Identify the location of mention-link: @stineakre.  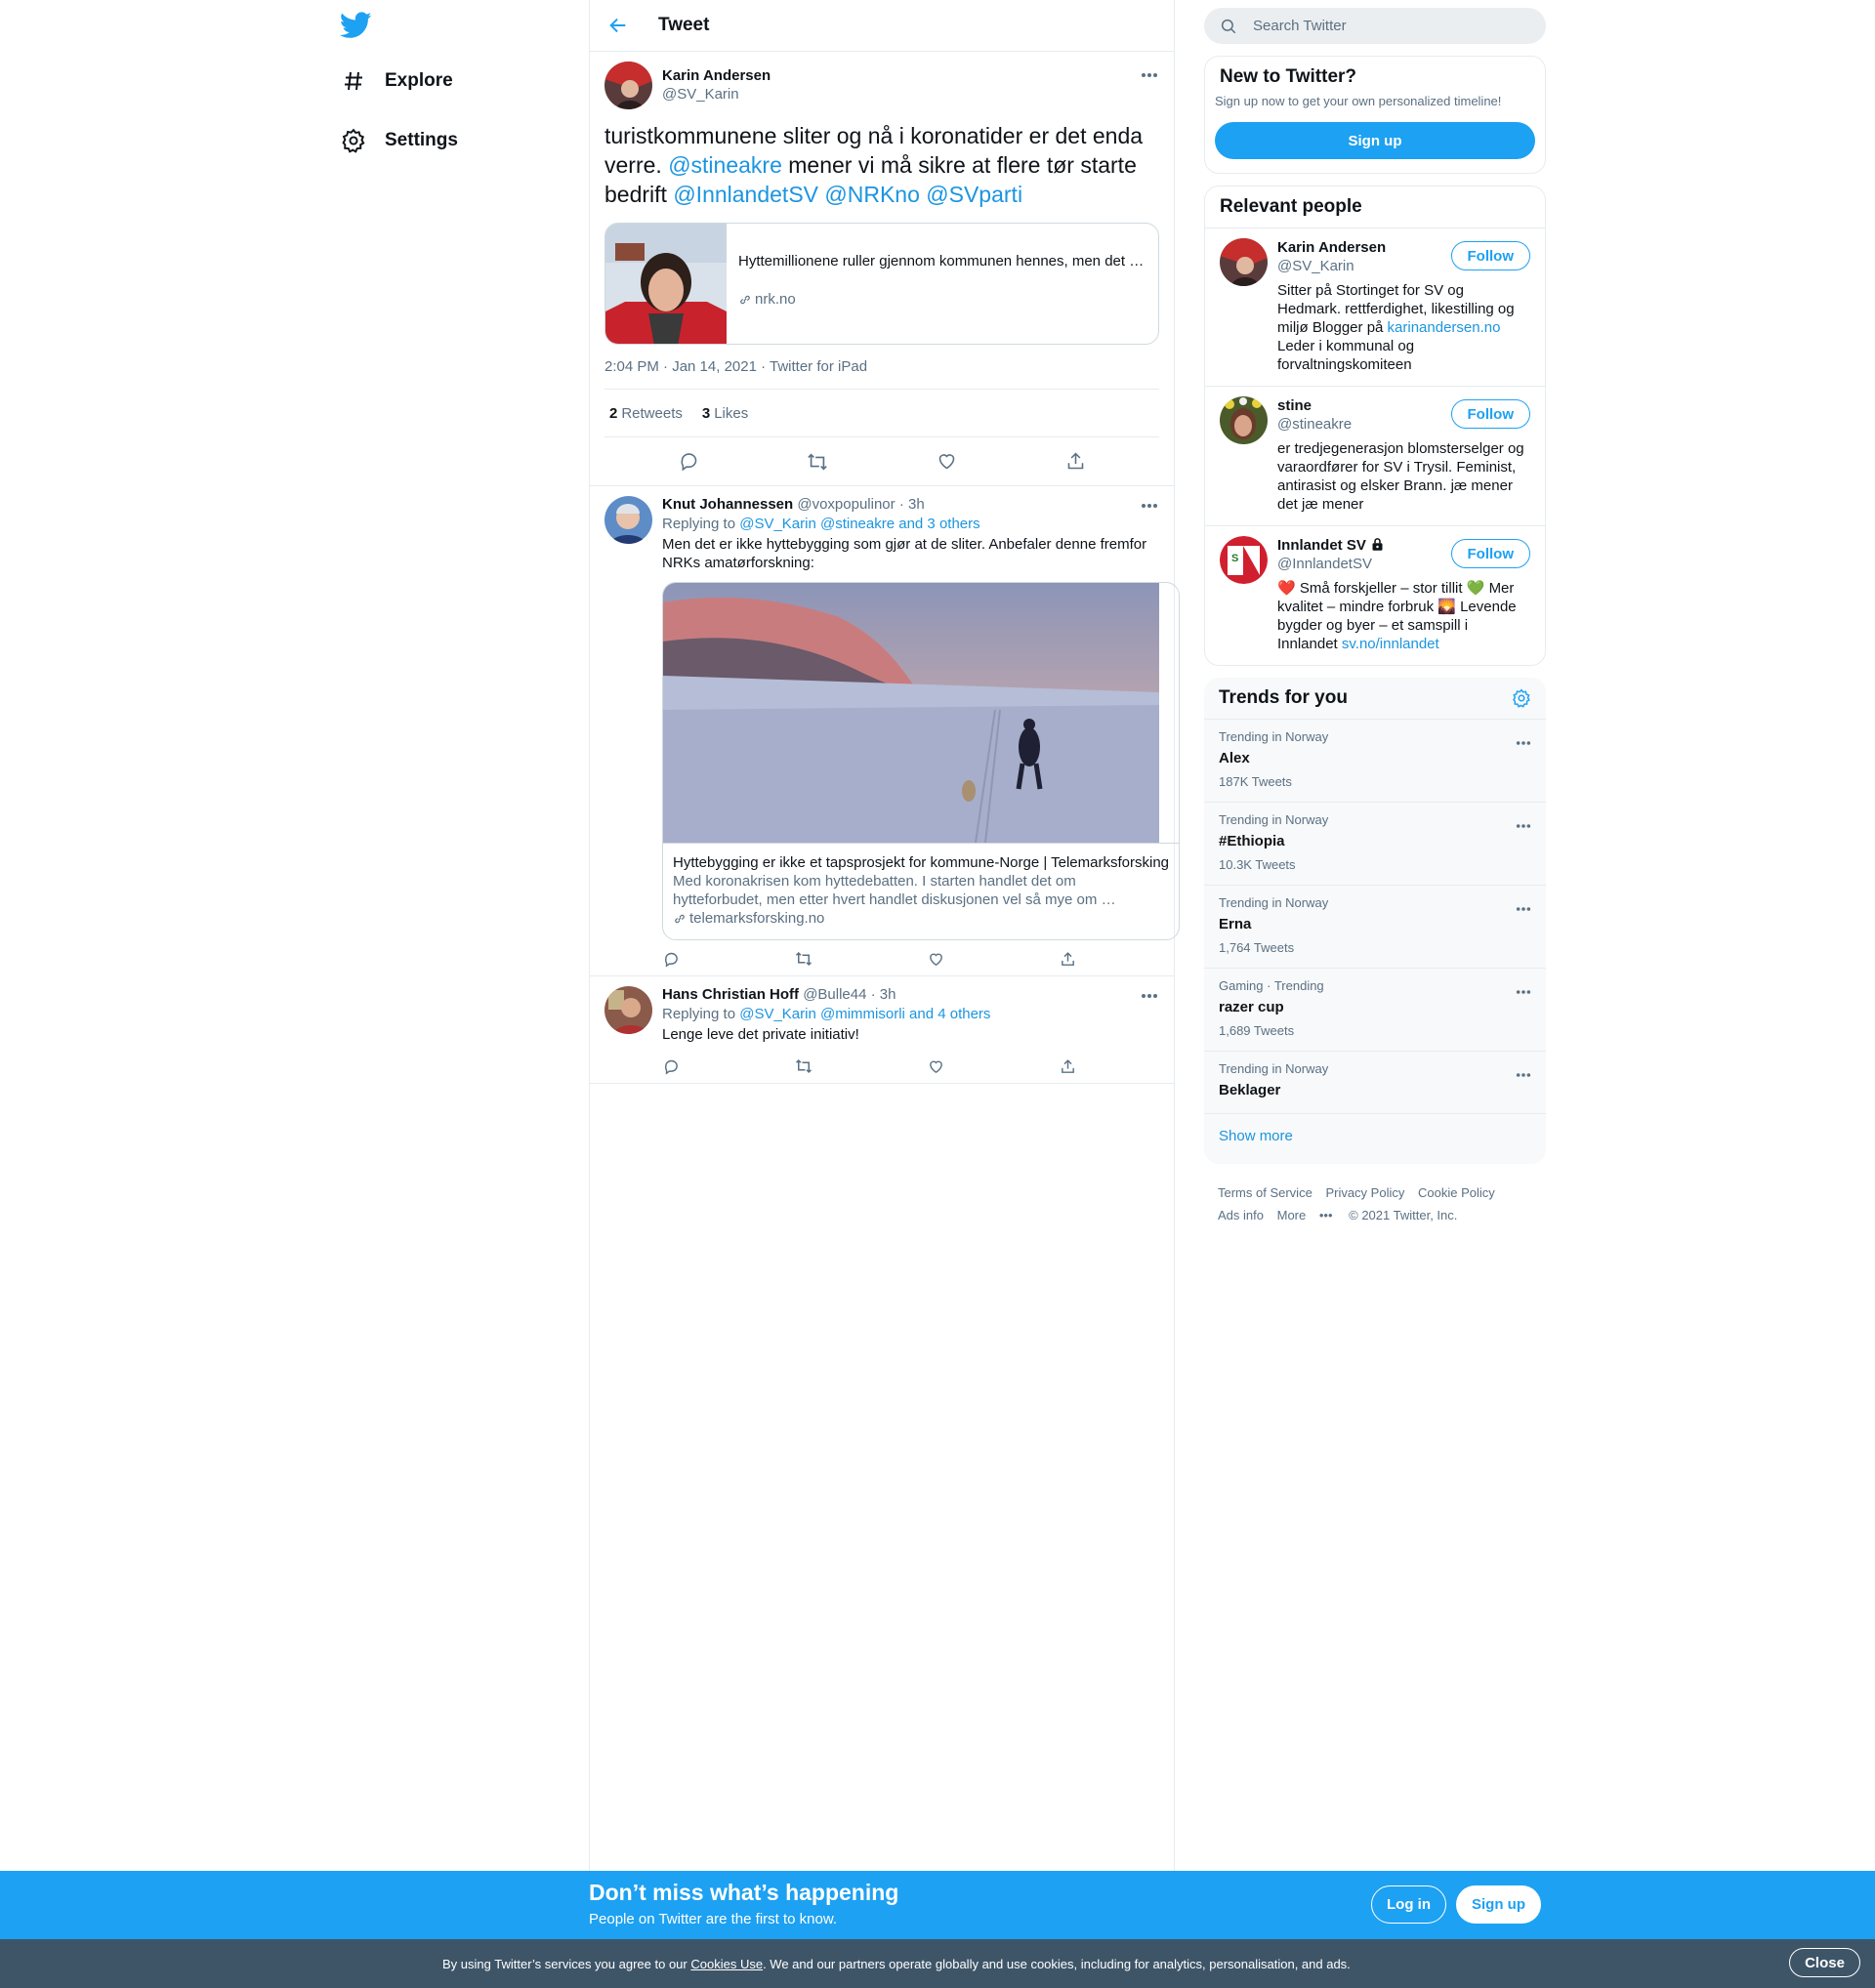
(725, 165).